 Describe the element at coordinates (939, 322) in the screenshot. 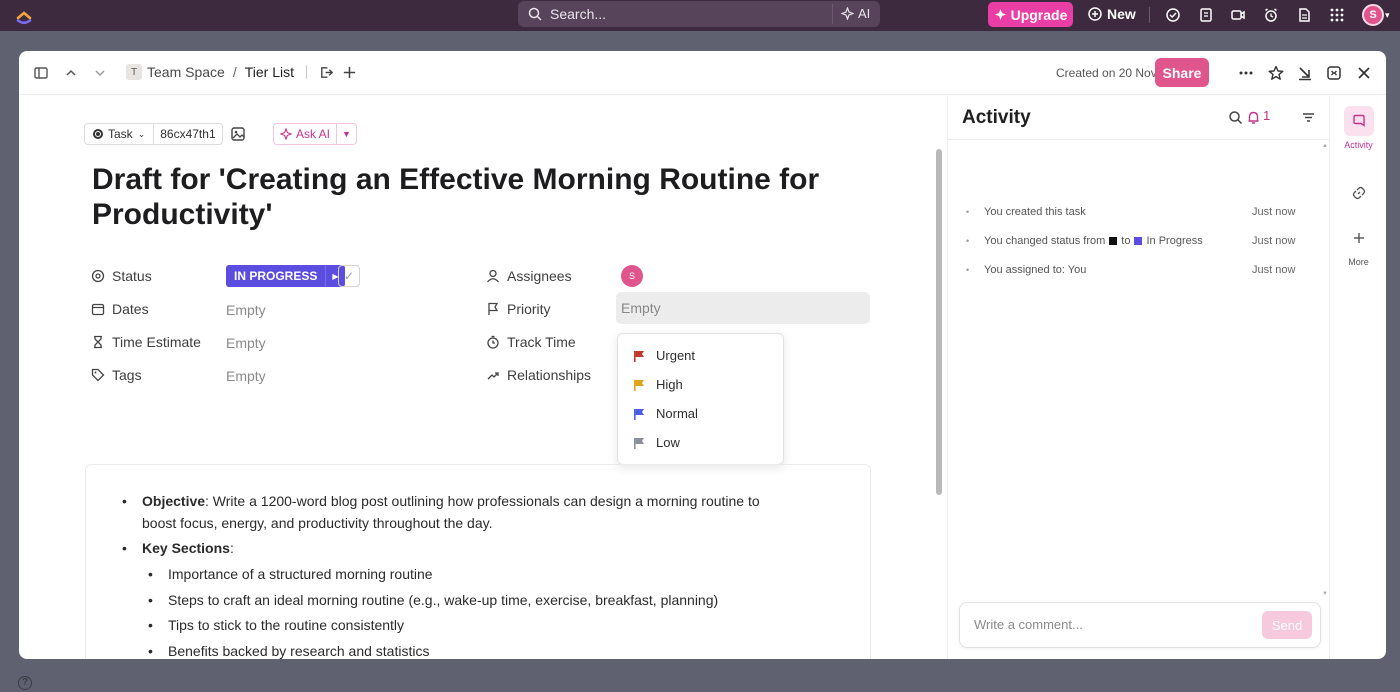

I see `content-scrollbar` at that location.